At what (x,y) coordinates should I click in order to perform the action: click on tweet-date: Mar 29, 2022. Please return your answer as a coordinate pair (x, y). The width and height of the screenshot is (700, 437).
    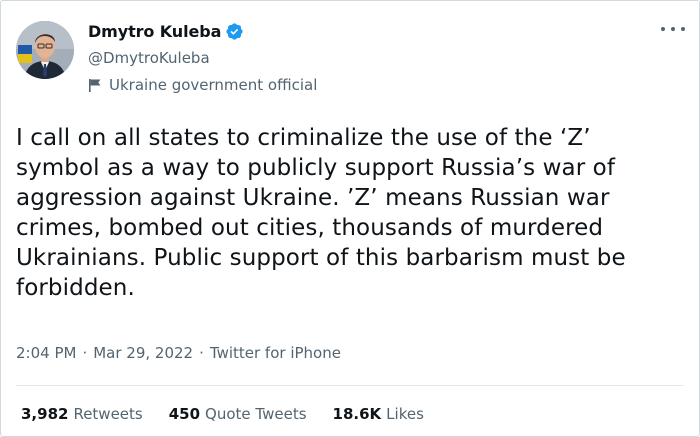
    Looking at the image, I should click on (143, 353).